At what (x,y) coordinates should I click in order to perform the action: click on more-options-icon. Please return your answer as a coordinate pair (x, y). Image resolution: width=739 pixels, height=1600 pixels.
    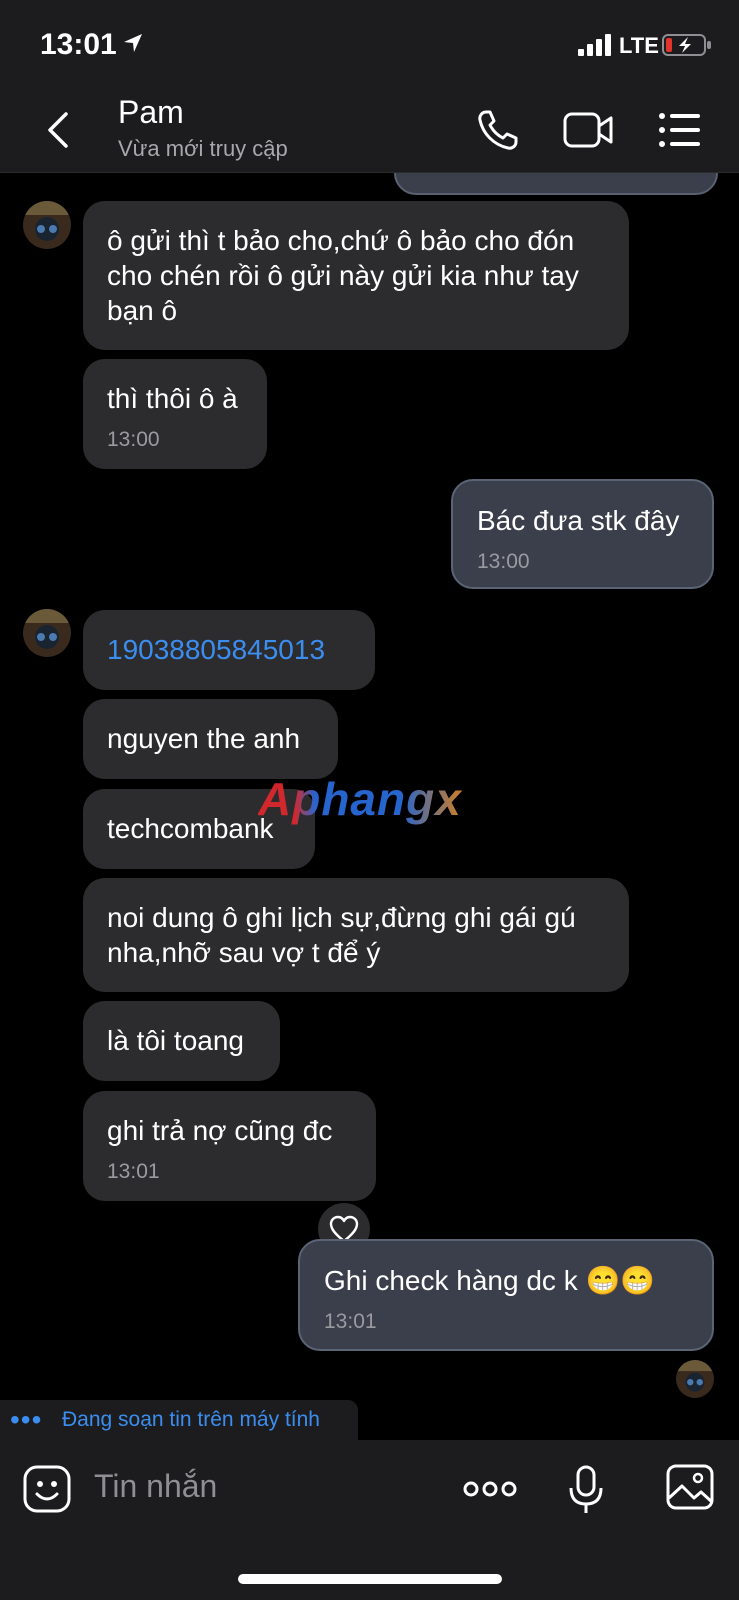
    Looking at the image, I should click on (490, 1489).